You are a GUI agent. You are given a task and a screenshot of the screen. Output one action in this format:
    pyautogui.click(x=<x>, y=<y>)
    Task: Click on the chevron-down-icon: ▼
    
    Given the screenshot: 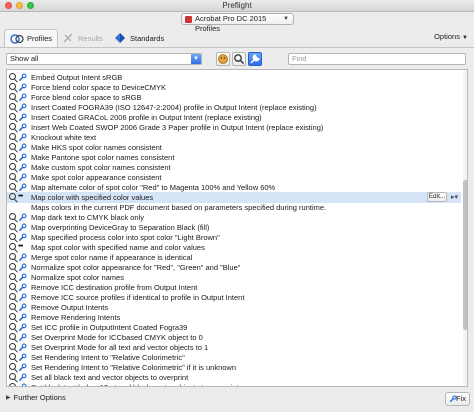 What is the action you would take?
    pyautogui.click(x=465, y=38)
    